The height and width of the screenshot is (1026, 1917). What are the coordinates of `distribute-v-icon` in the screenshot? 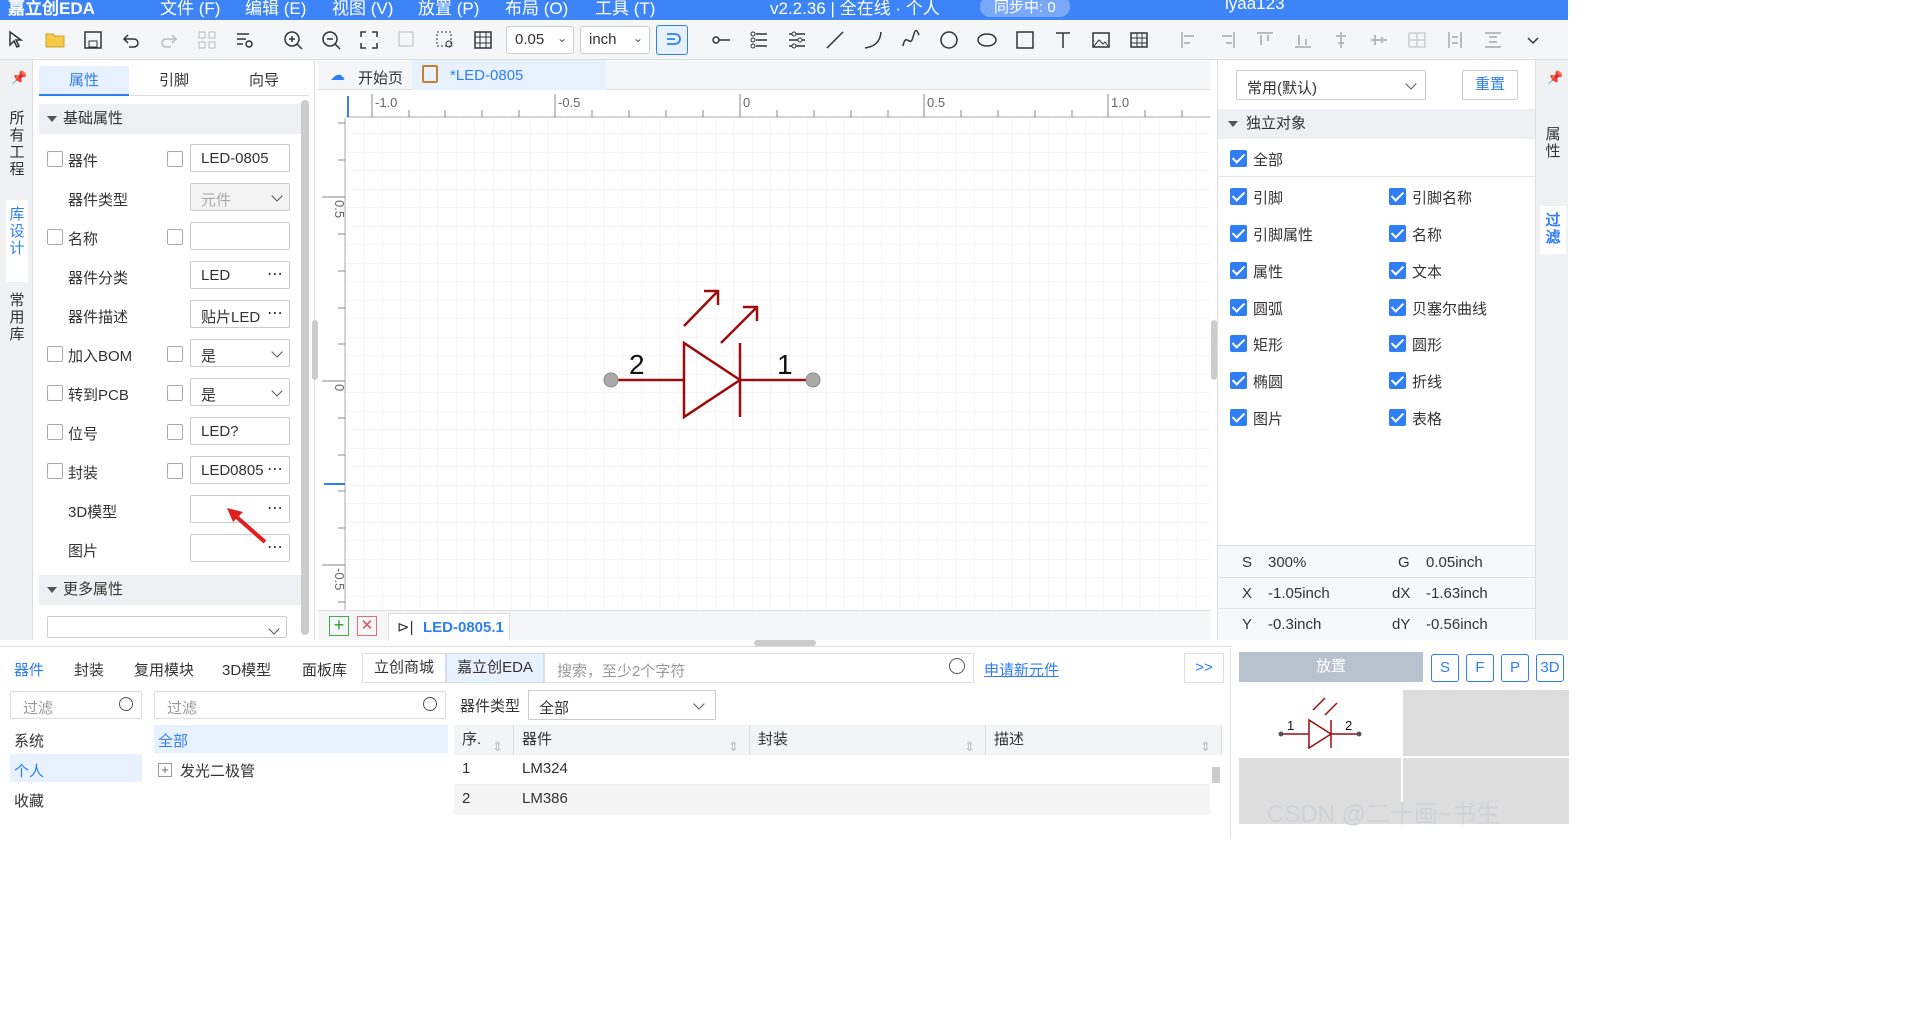 It's located at (1455, 40).